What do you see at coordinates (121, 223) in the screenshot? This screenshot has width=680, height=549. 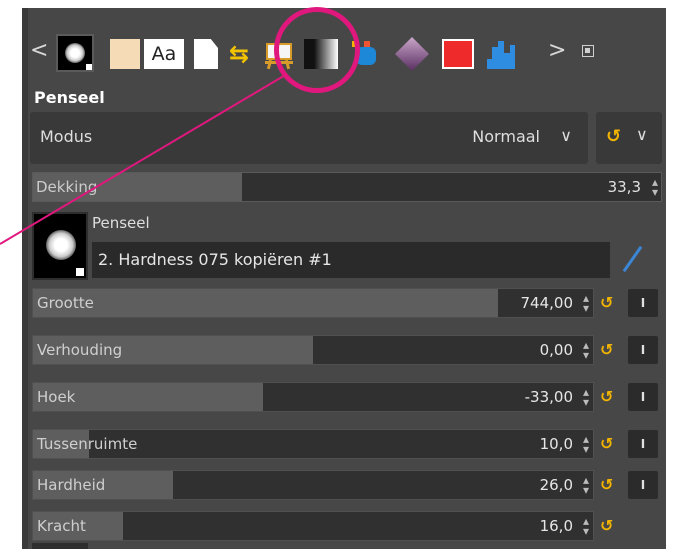 I see `brush-caption: Penseel` at bounding box center [121, 223].